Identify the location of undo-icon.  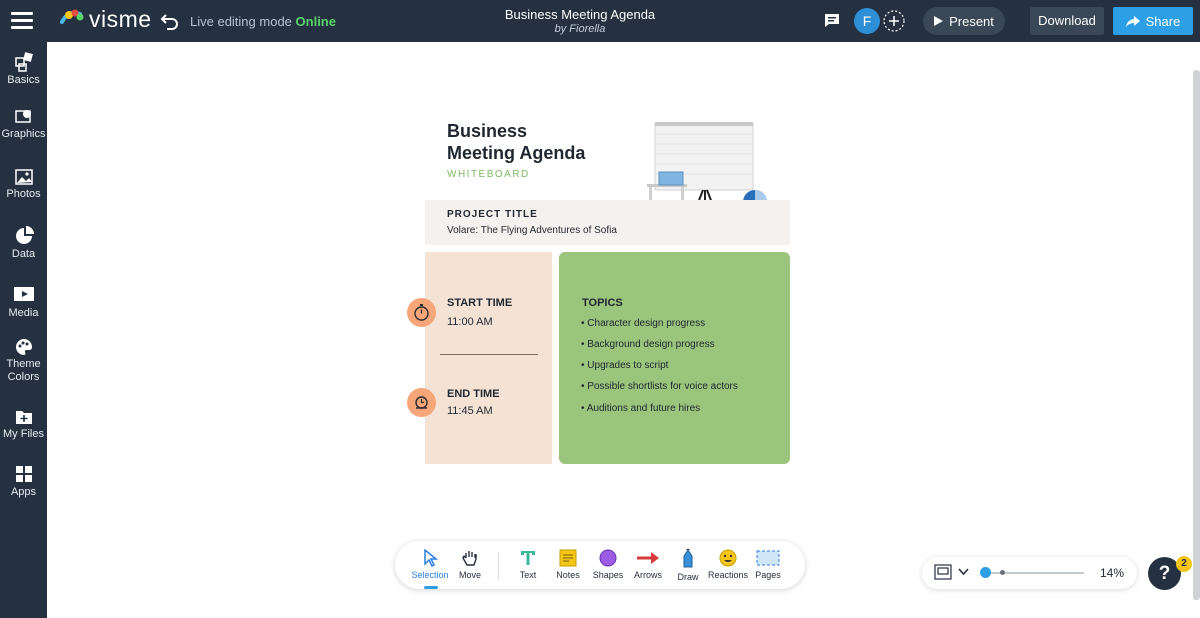
(170, 21).